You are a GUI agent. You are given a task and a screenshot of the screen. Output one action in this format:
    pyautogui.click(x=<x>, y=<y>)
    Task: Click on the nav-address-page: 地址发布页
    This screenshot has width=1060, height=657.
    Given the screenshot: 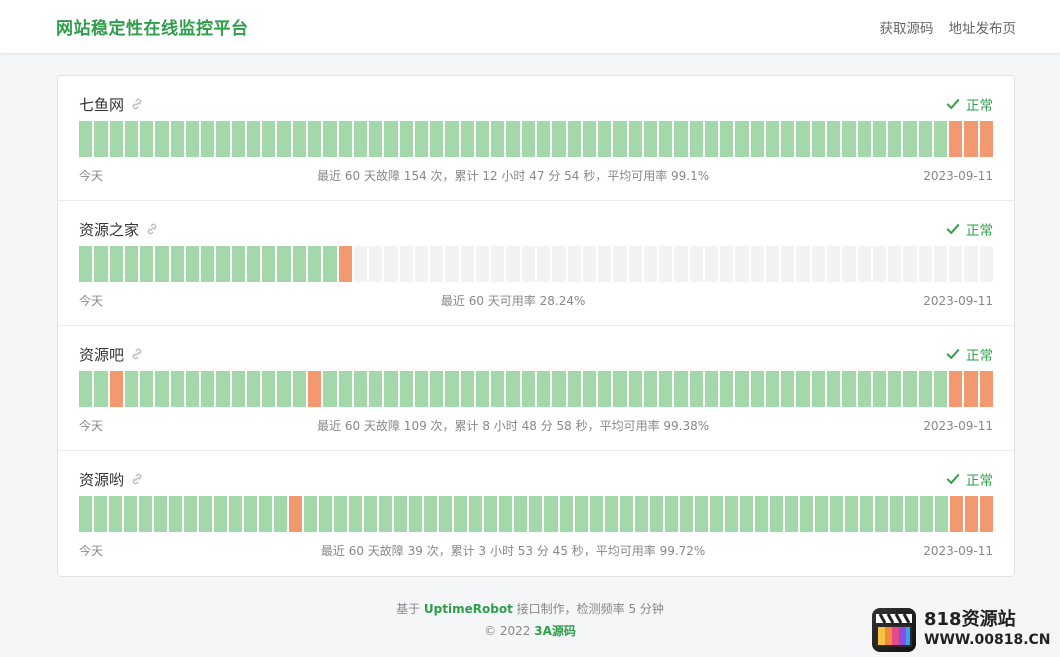 What is the action you would take?
    pyautogui.click(x=983, y=27)
    